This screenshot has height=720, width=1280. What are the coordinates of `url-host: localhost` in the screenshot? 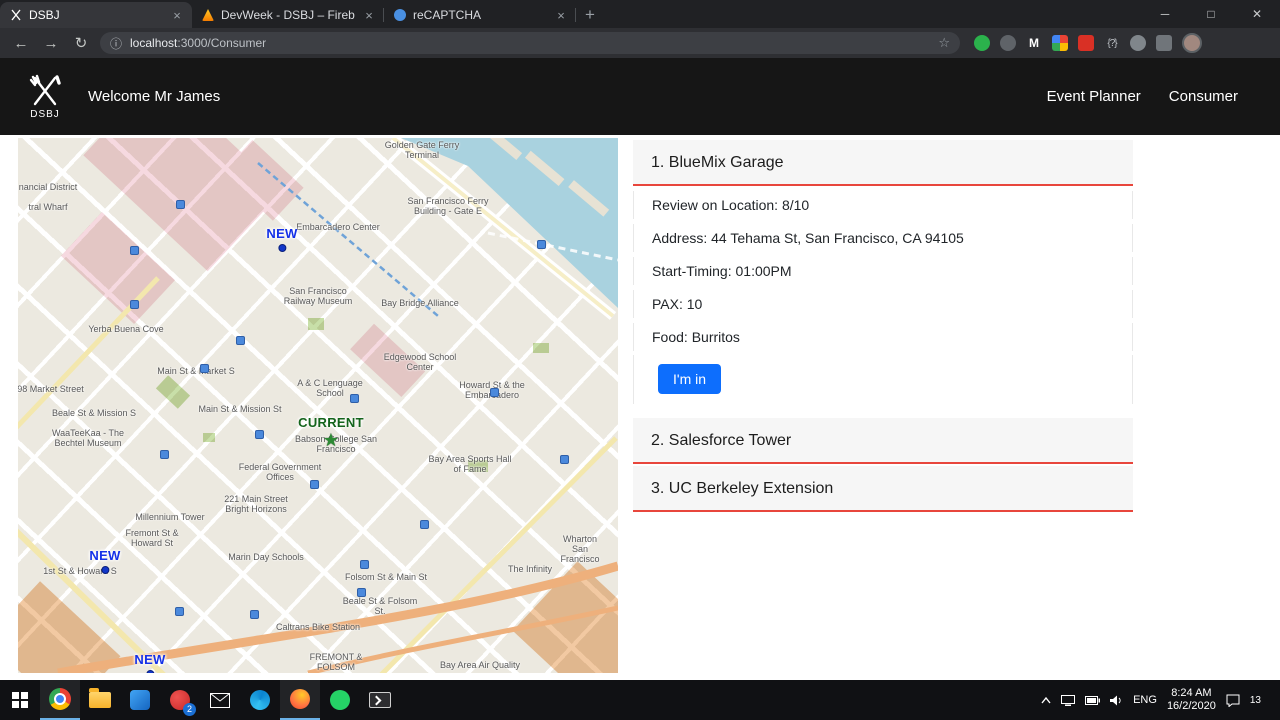 It's located at (154, 43).